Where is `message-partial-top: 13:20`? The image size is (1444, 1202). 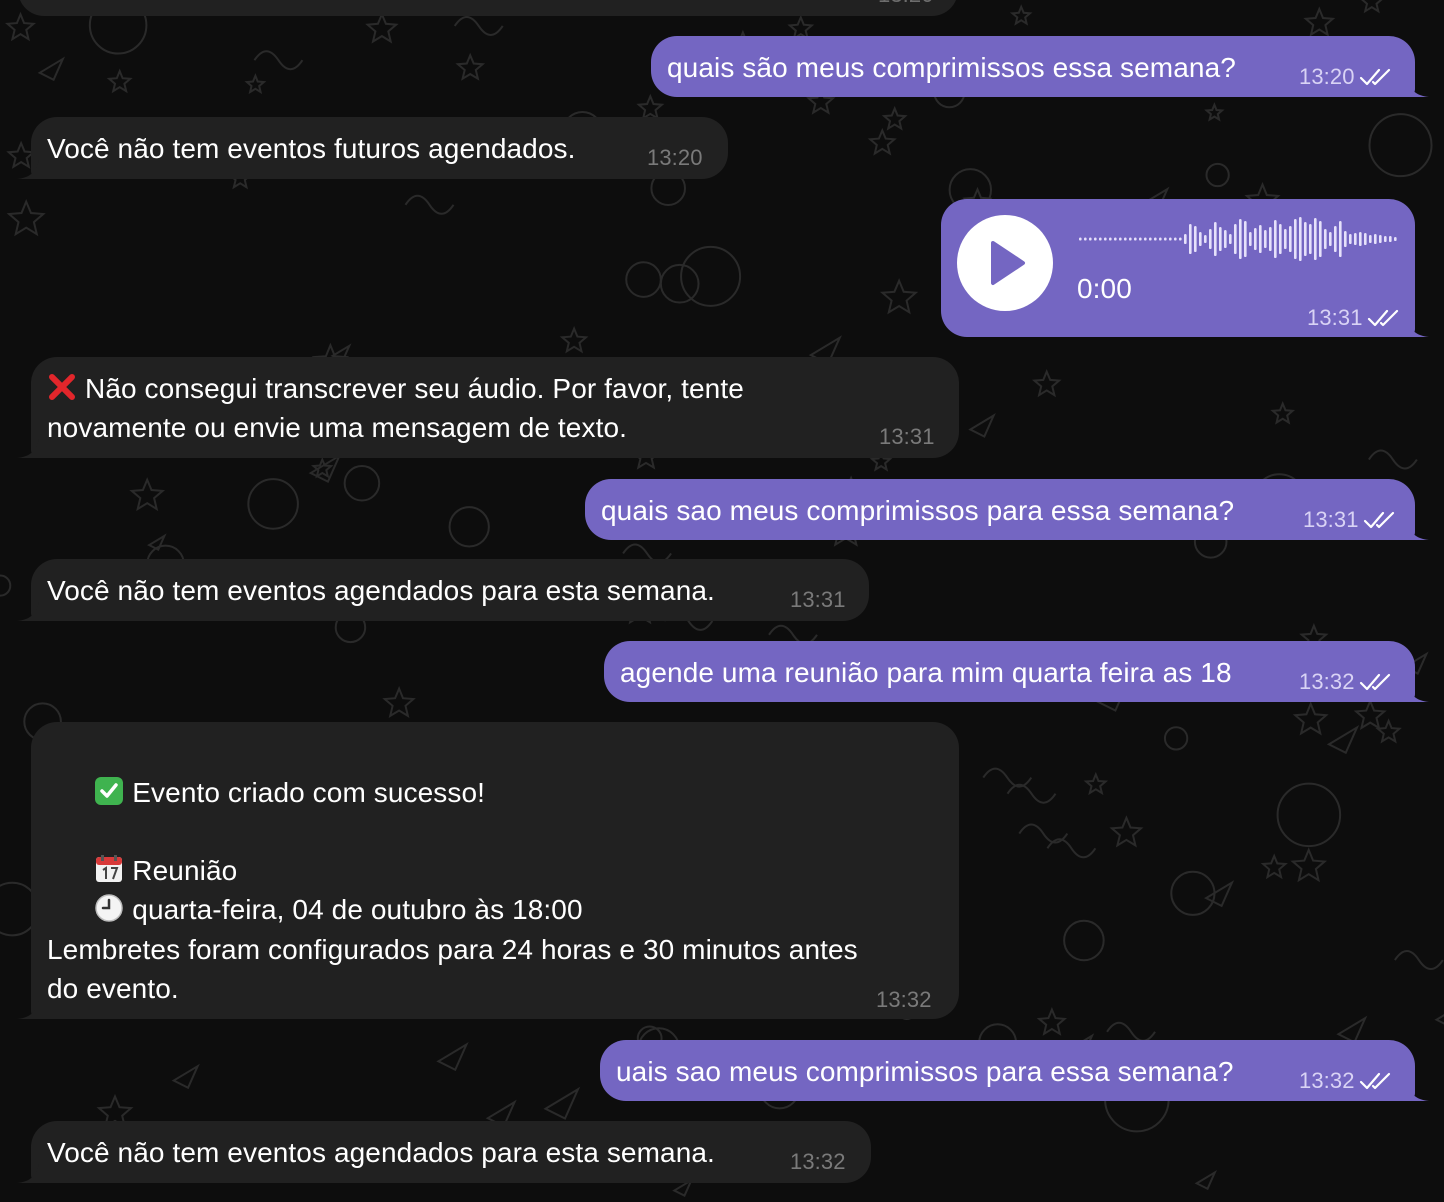 message-partial-top: 13:20 is located at coordinates (488, 8).